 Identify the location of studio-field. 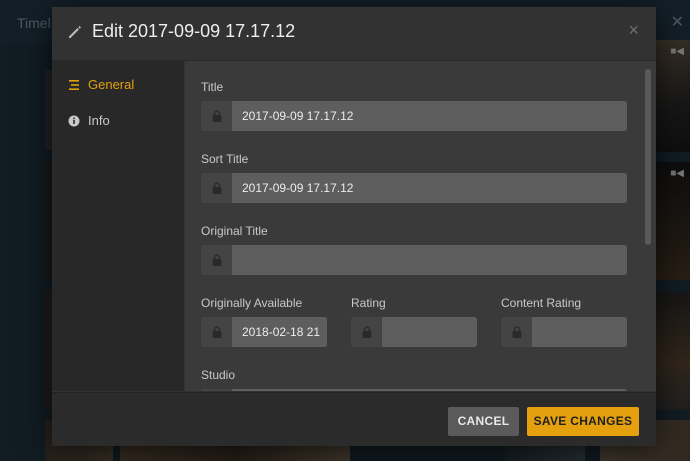
(414, 390).